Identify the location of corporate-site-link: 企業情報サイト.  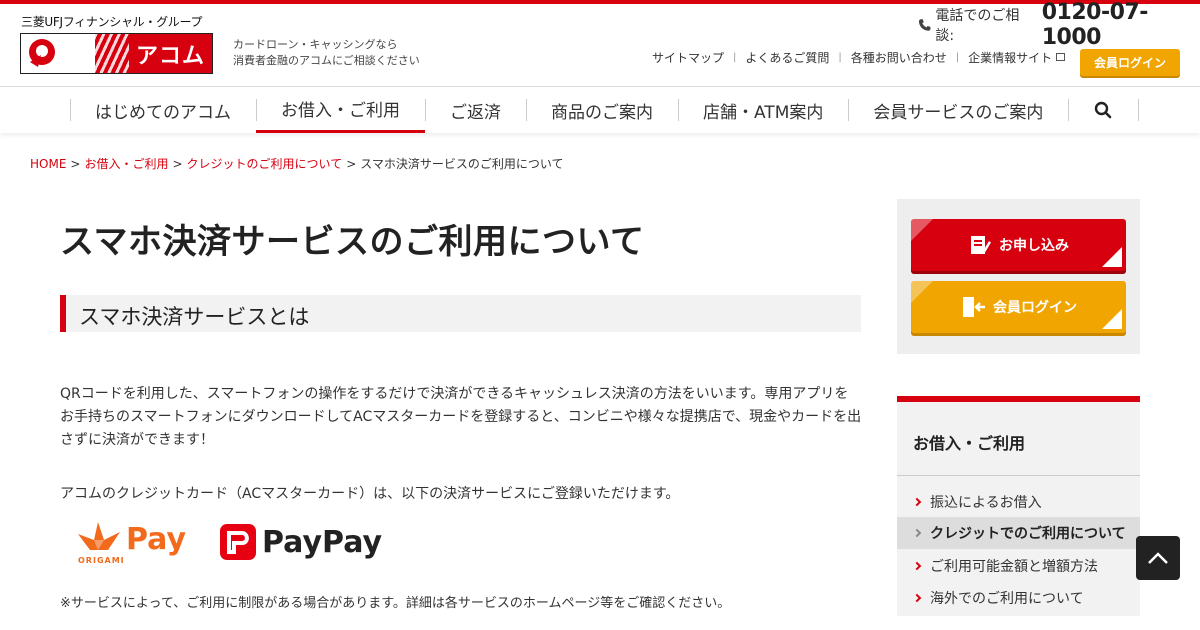
(1010, 57).